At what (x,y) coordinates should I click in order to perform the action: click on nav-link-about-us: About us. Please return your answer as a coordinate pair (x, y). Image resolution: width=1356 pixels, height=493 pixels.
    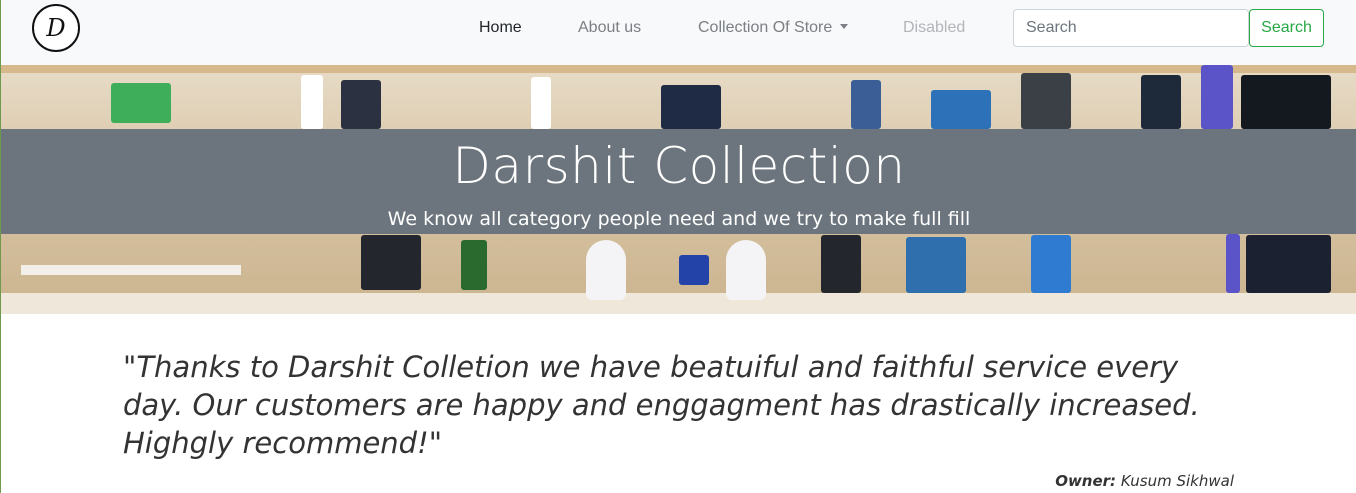
    Looking at the image, I should click on (609, 28).